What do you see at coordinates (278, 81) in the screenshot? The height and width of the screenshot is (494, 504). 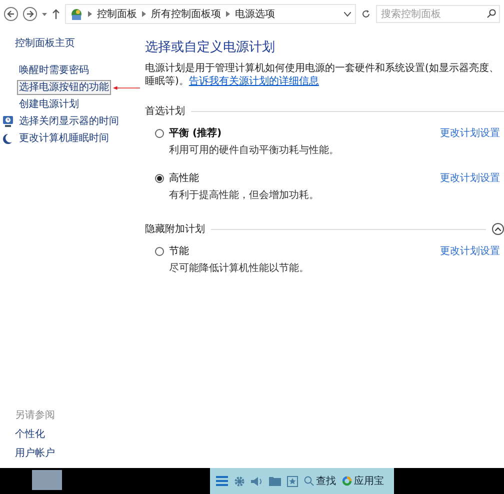 I see `details-link: 源计划的详细信息` at bounding box center [278, 81].